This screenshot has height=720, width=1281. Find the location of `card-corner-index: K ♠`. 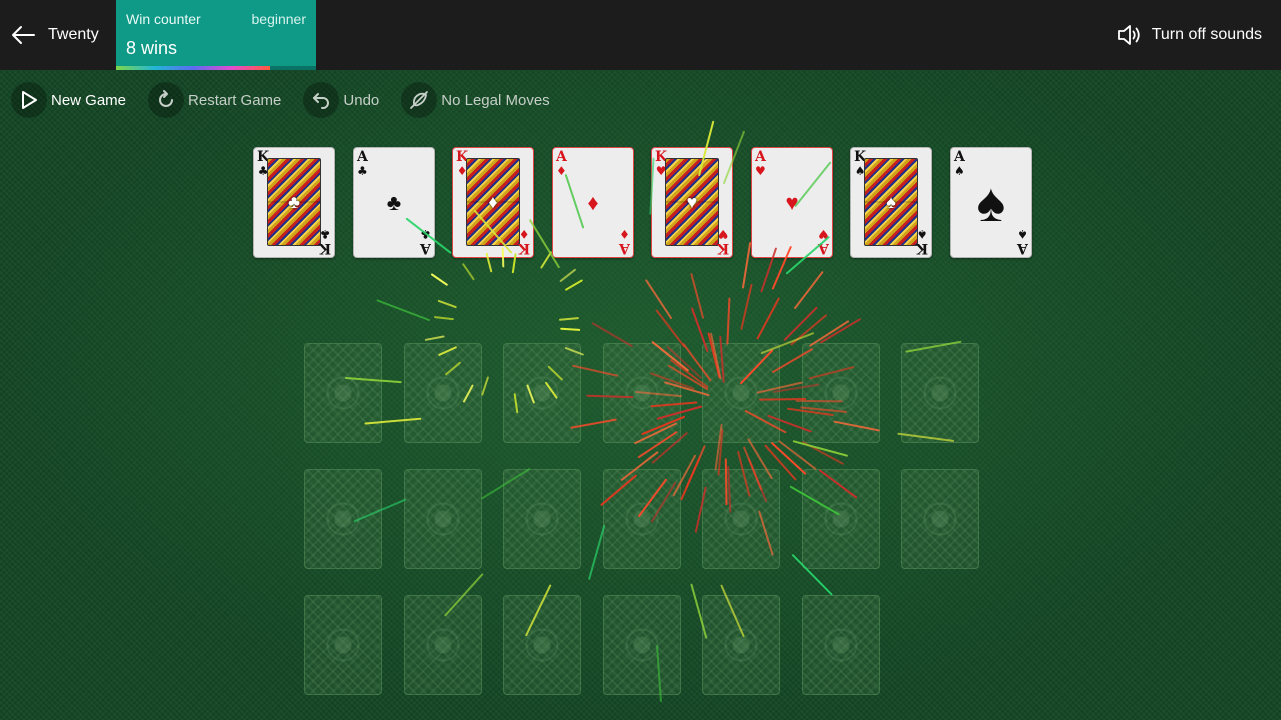

card-corner-index: K ♠ is located at coordinates (921, 241).